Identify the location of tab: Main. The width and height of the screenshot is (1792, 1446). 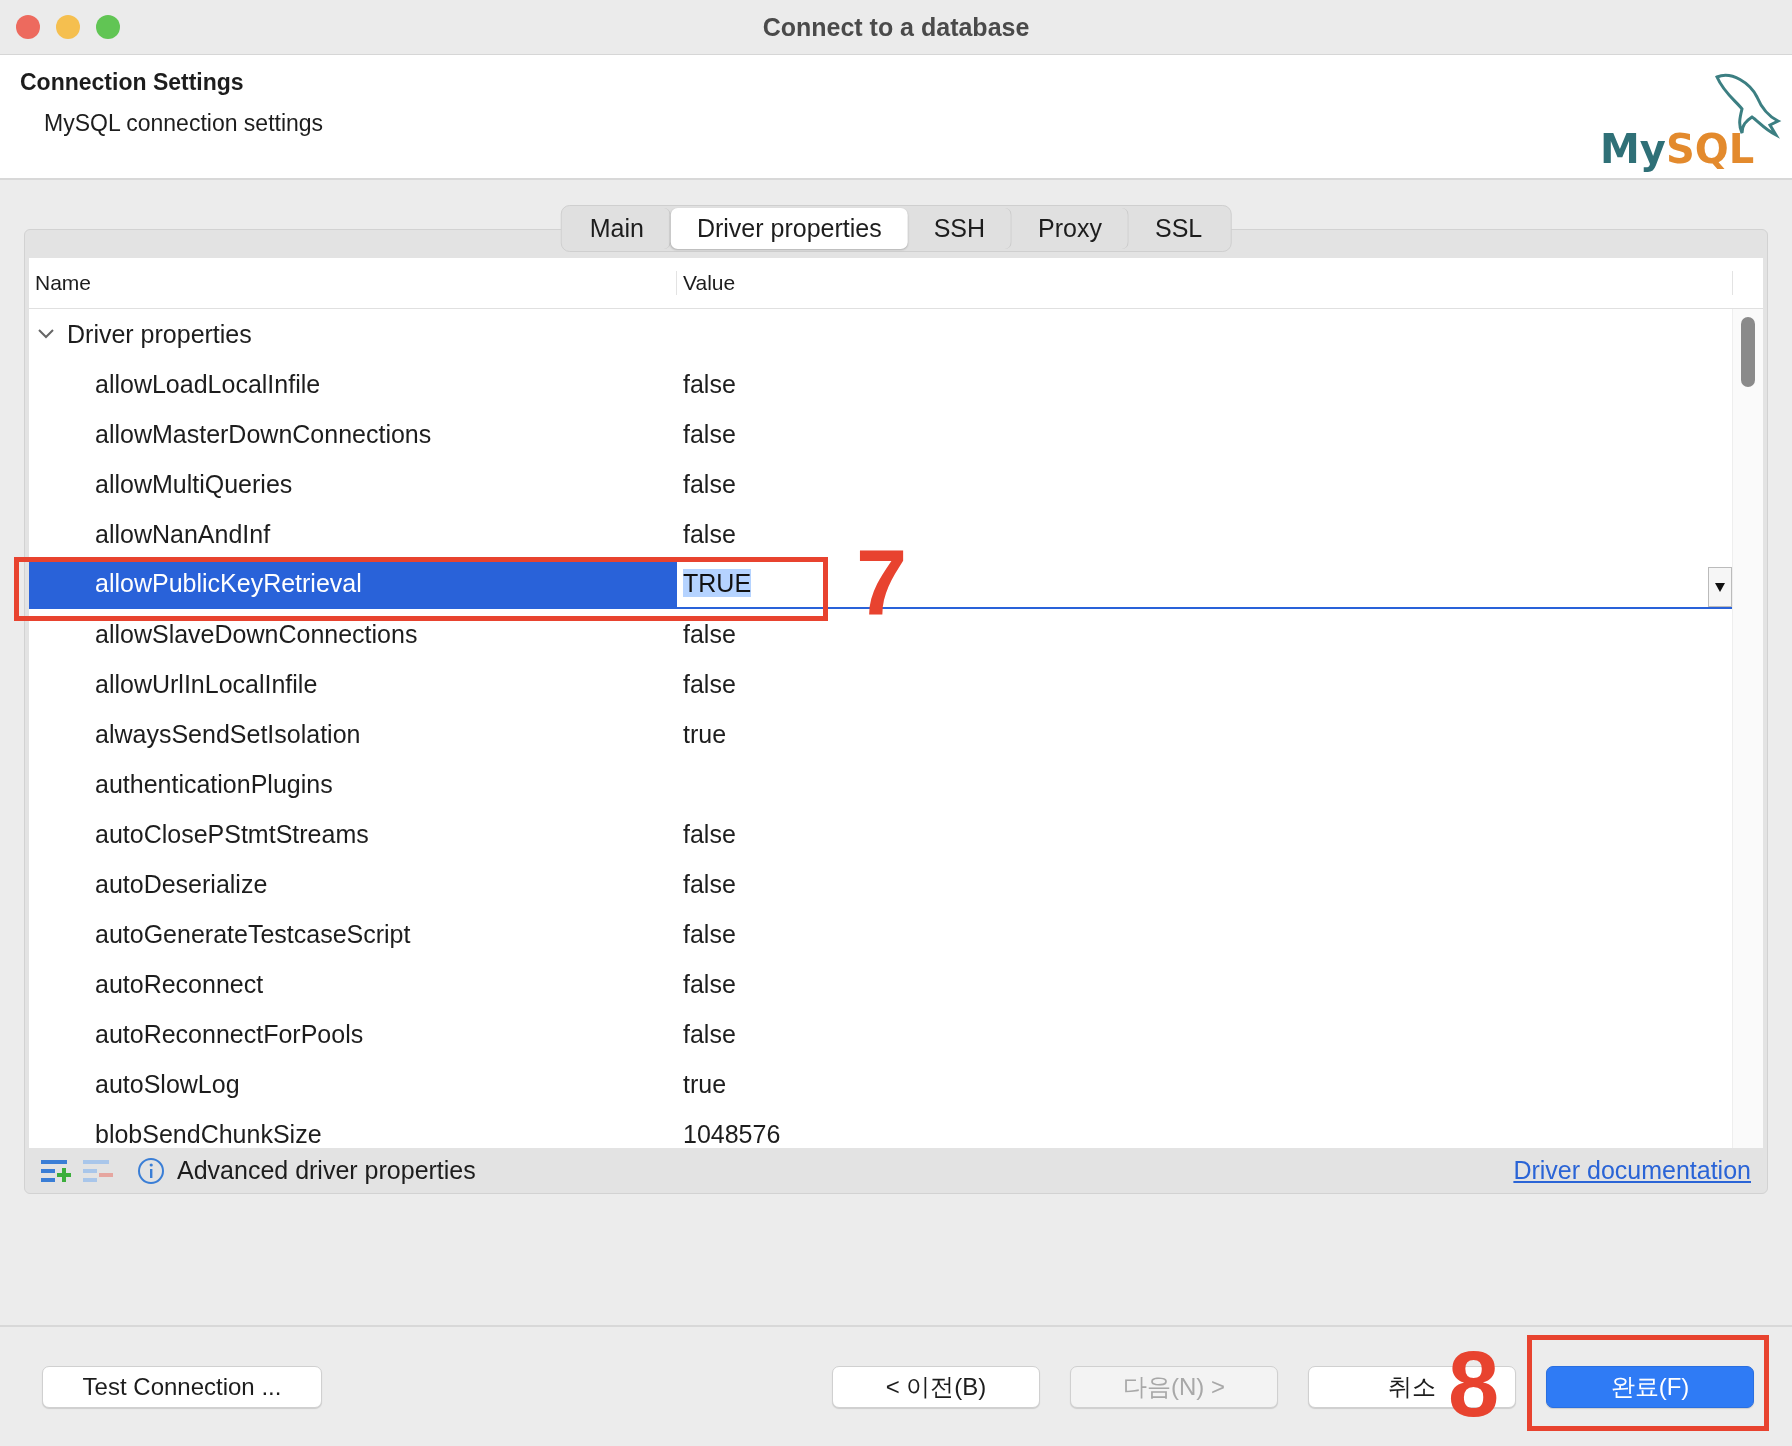
(617, 228).